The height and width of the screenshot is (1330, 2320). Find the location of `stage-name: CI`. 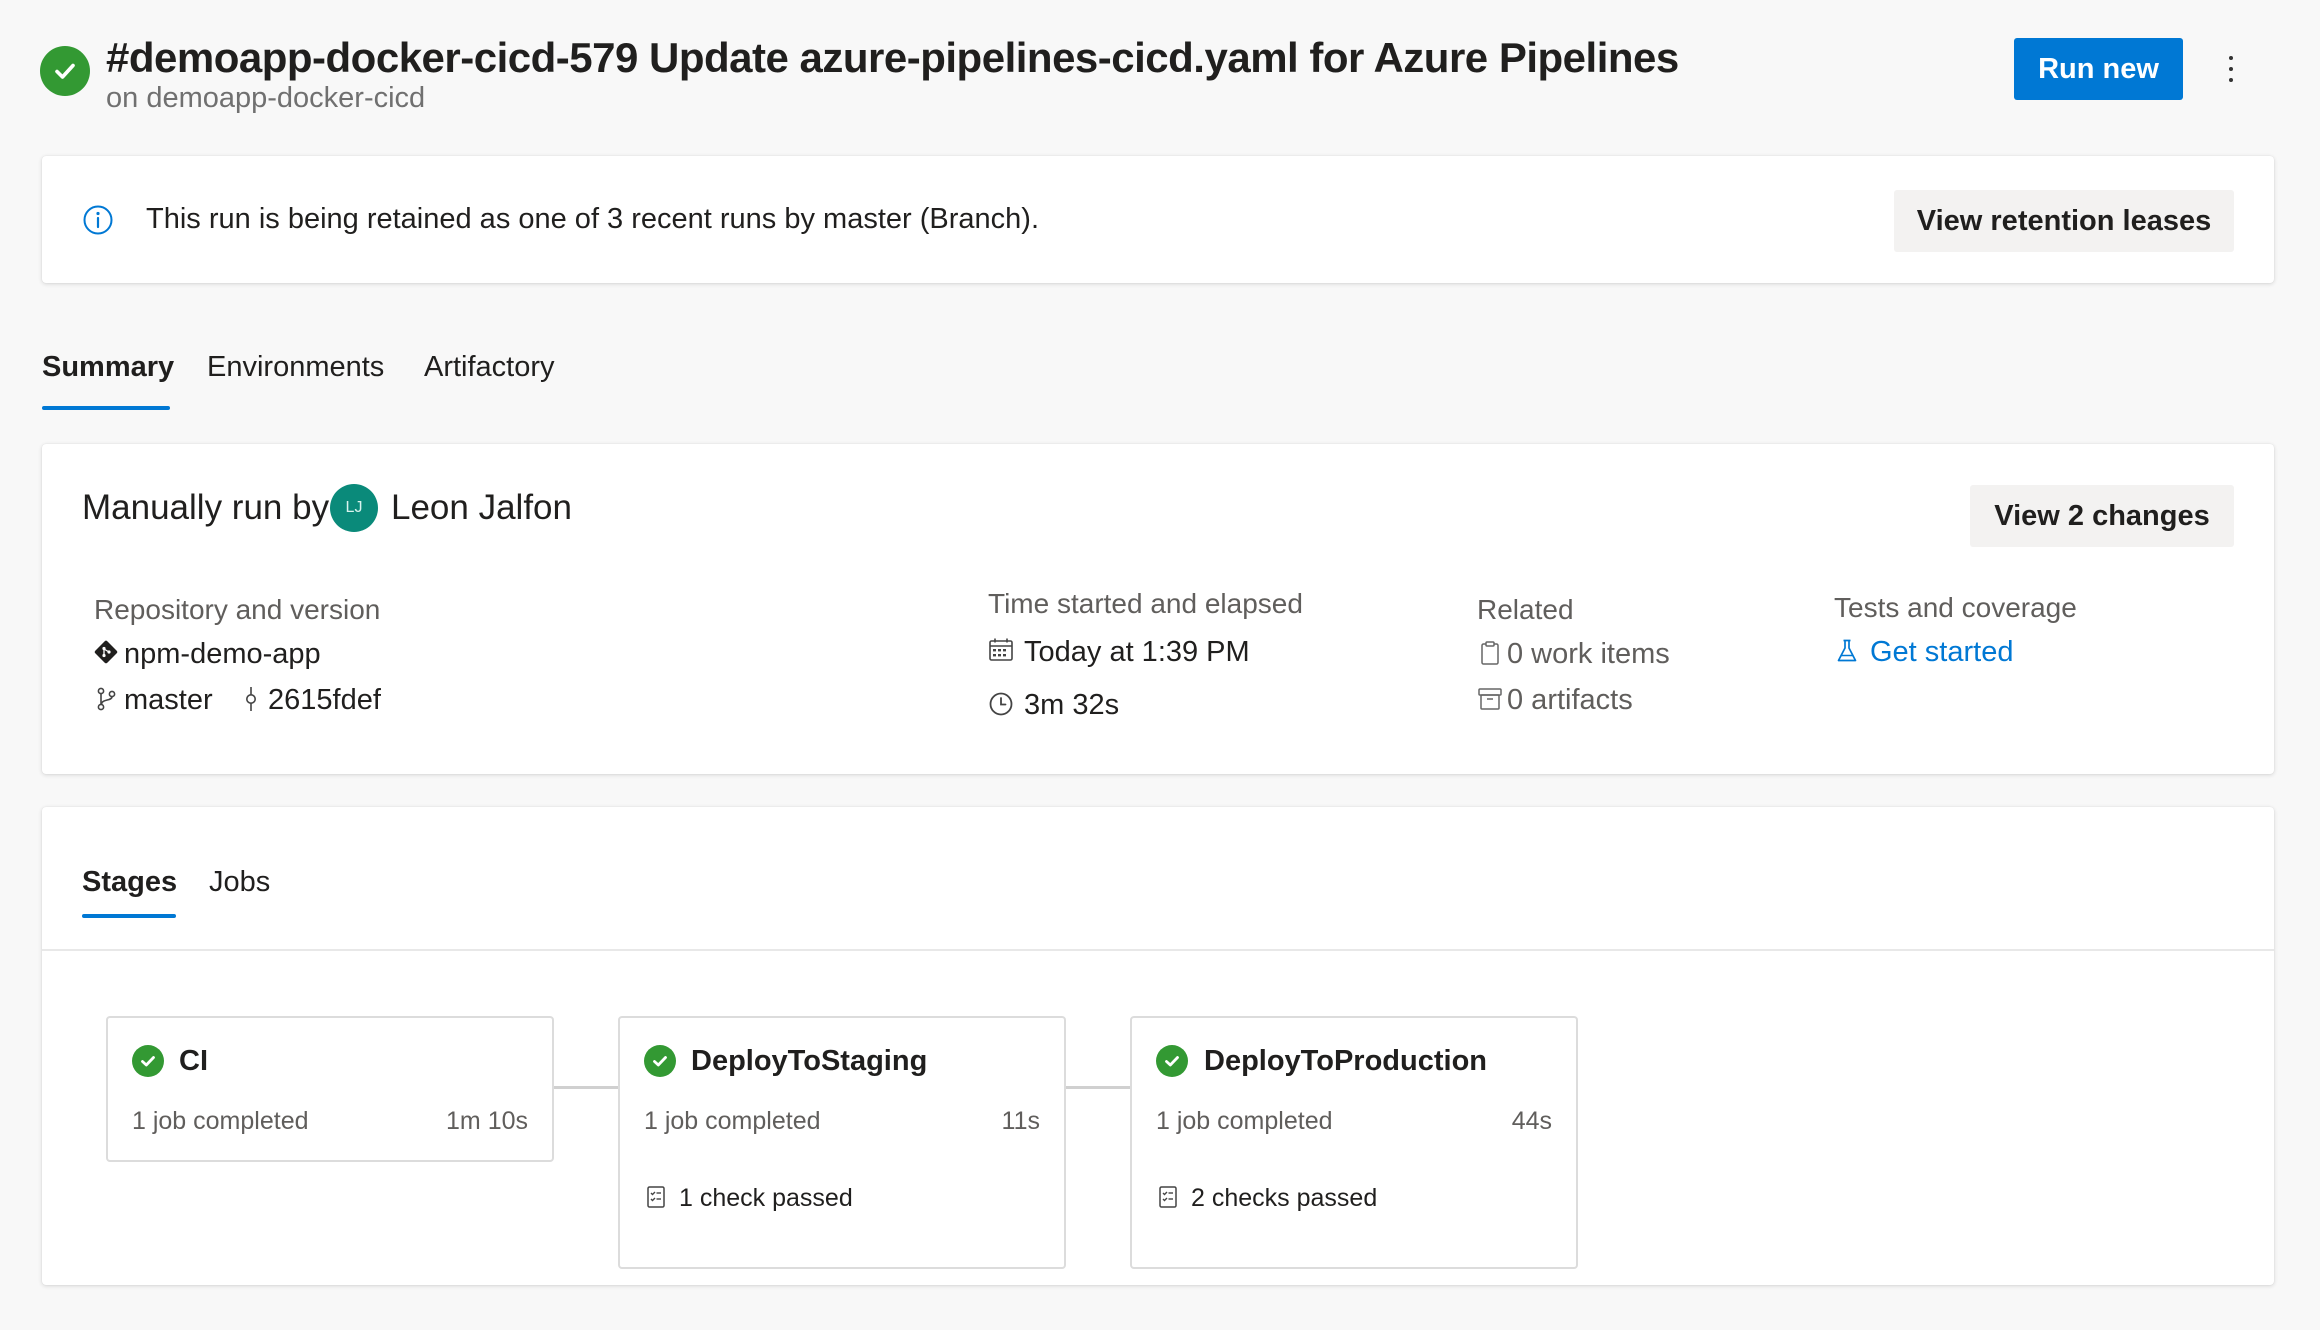

stage-name: CI is located at coordinates (193, 1061).